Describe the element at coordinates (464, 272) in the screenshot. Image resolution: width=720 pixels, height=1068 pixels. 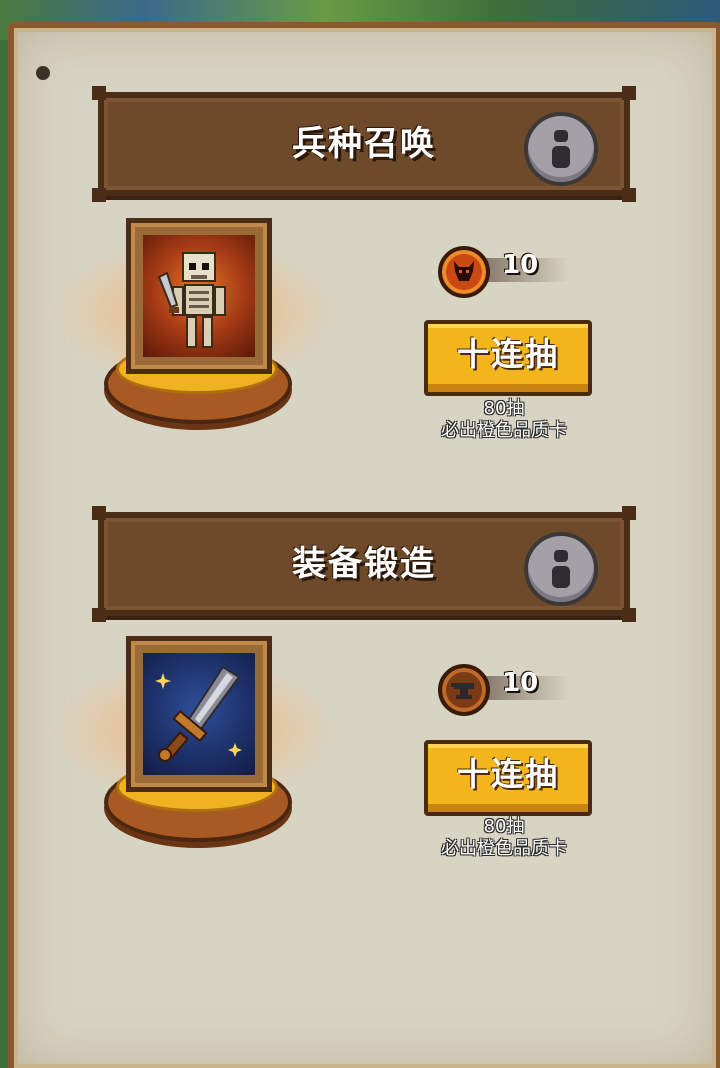
I see `demon-token-icon` at that location.